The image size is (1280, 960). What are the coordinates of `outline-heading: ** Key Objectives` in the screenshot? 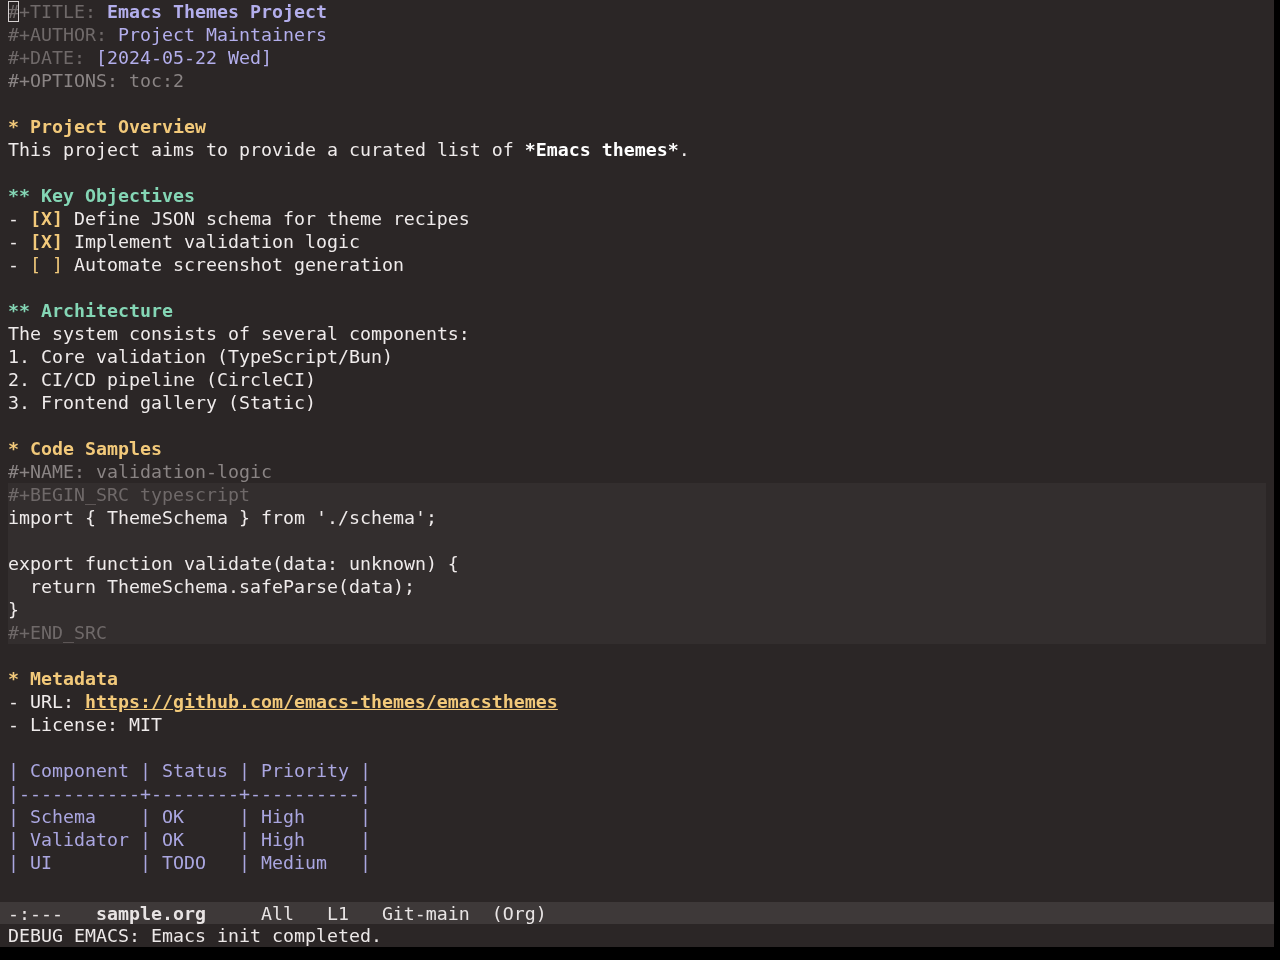 It's located at (101, 195).